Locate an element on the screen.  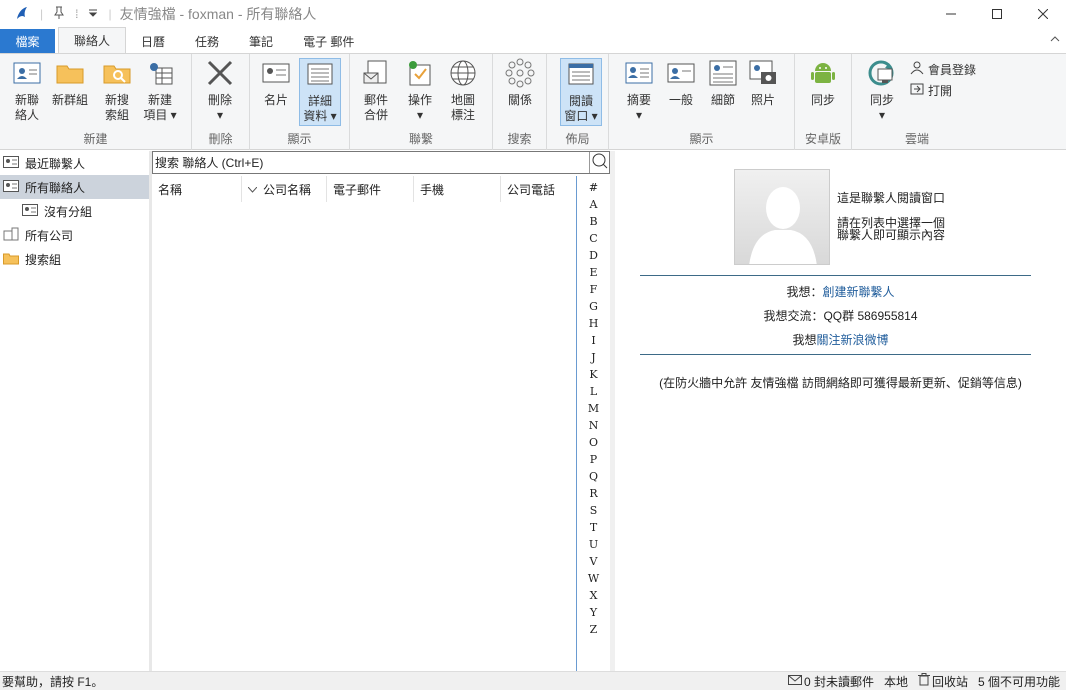
general-card-icon is located at coordinates (681, 73).